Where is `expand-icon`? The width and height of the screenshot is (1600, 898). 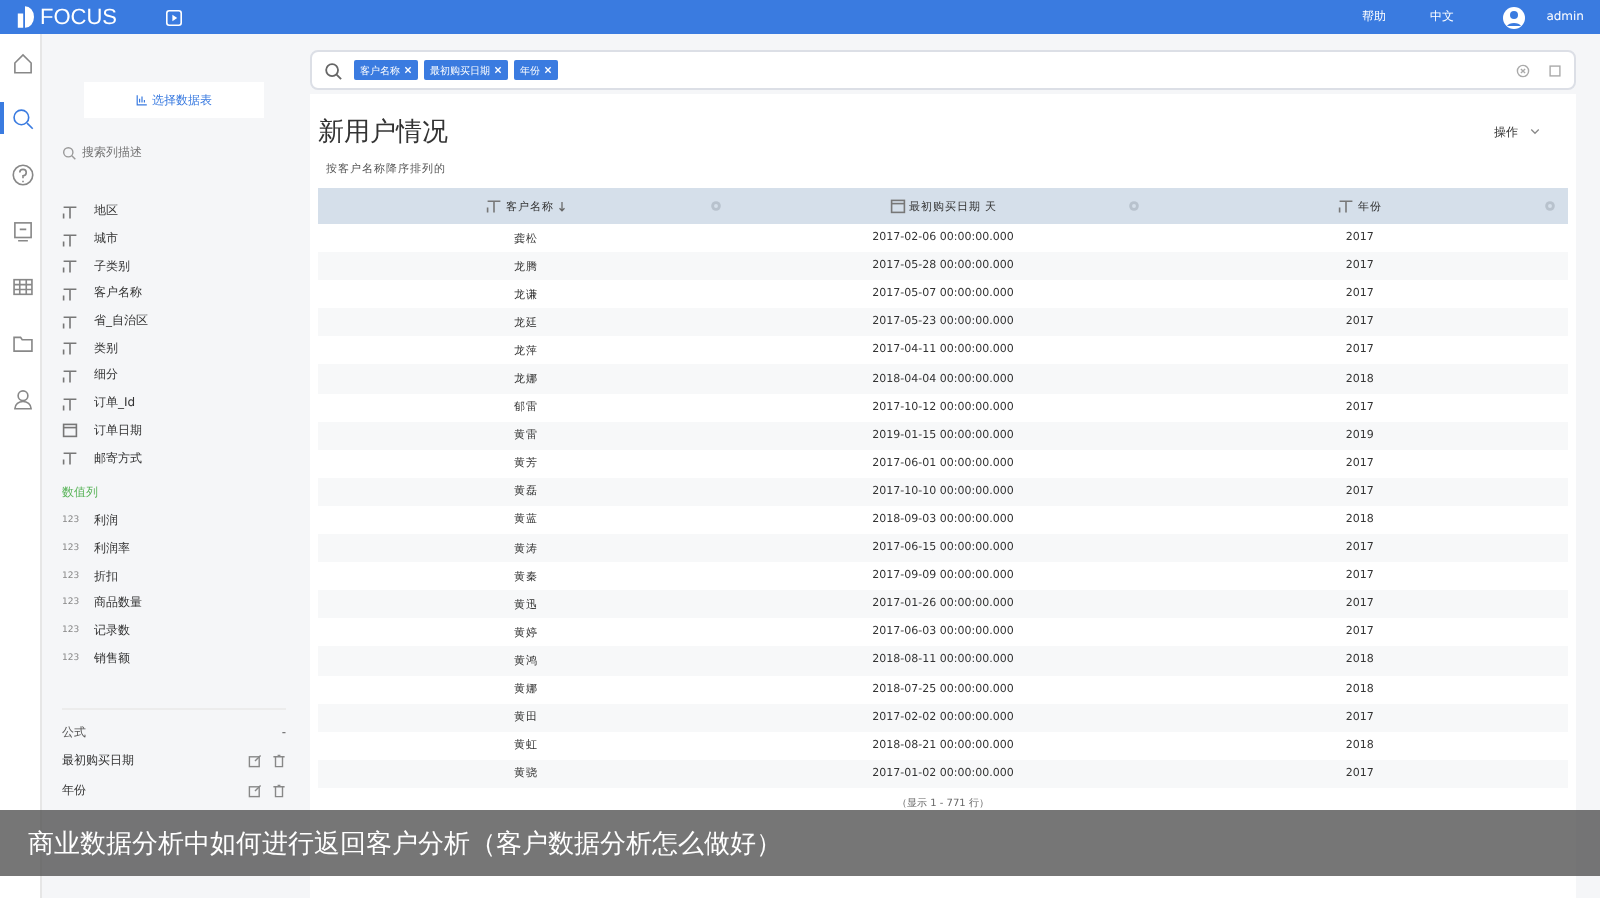
expand-icon is located at coordinates (1555, 70).